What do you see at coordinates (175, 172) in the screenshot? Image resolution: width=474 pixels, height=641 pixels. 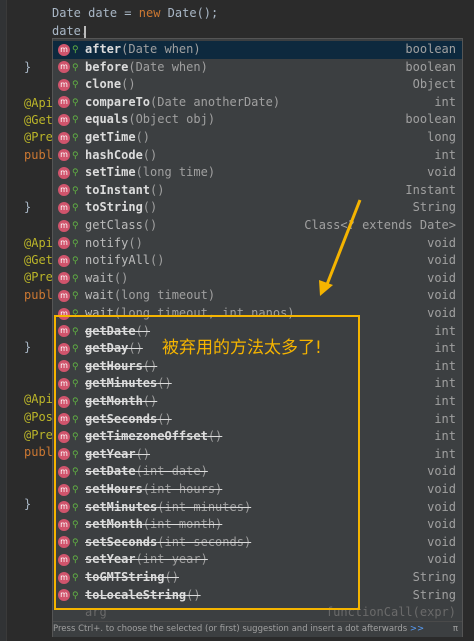 I see `method-params: (long time)` at bounding box center [175, 172].